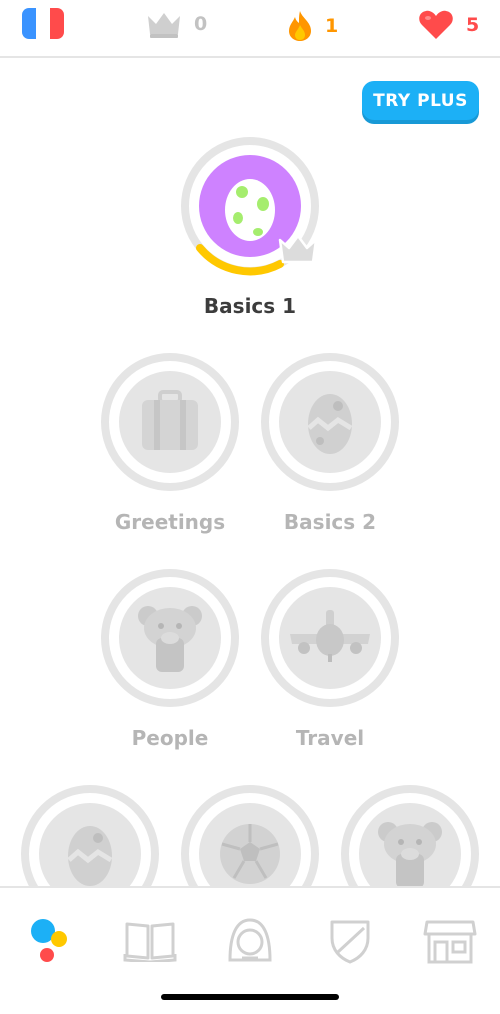 This screenshot has height=1014, width=500. I want to click on book-icon, so click(150, 942).